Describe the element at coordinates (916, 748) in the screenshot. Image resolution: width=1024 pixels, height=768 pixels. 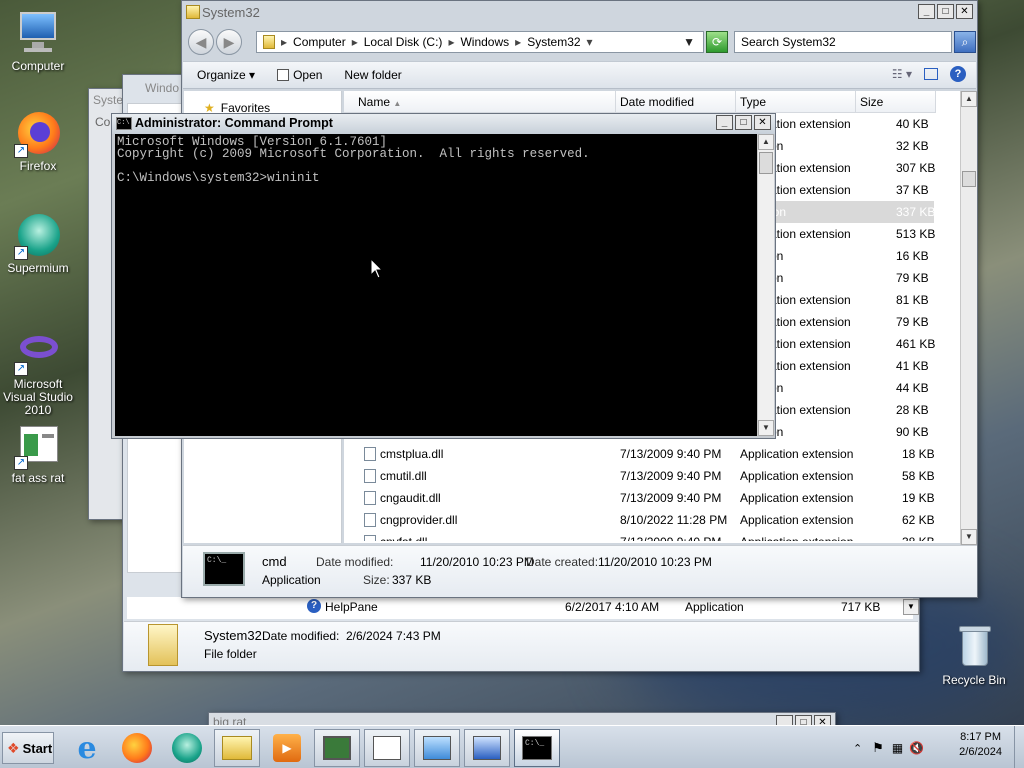
I see `volume-muted-icon: 🔇` at that location.